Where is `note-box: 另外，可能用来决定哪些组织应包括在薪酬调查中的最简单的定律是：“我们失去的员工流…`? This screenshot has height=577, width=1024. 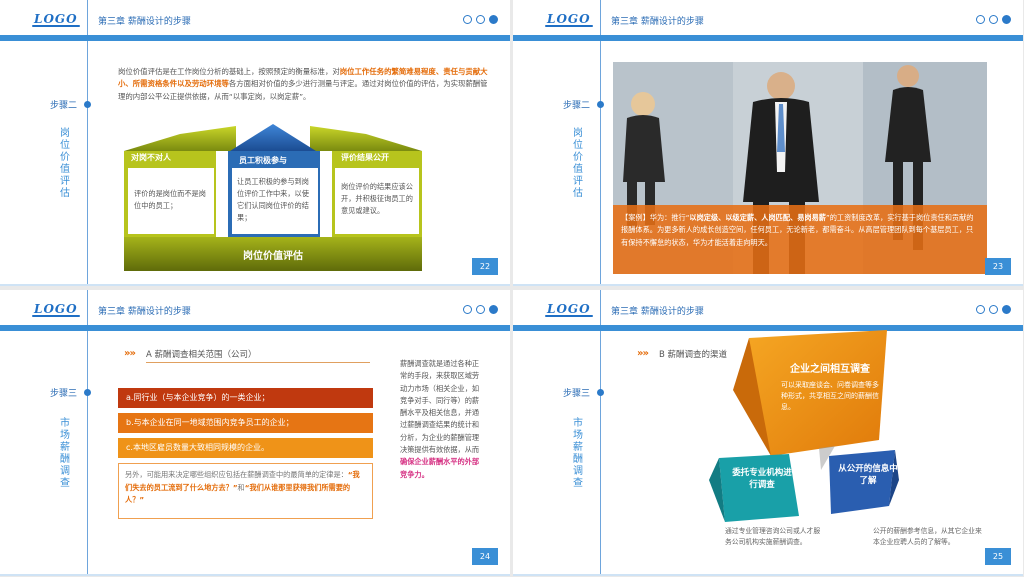
note-box: 另外，可能用来决定哪些组织应包括在薪酬调查中的最简单的定律是：“我们失去的员工流… is located at coordinates (245, 491).